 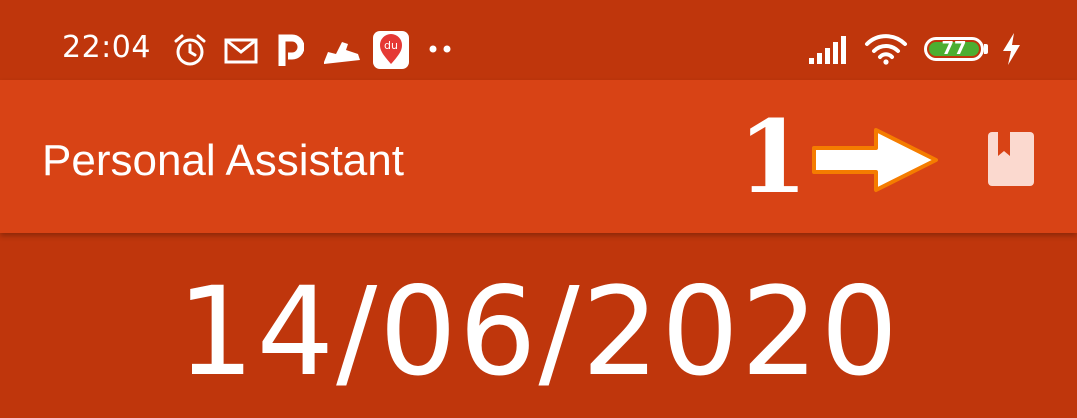 What do you see at coordinates (440, 49) in the screenshot?
I see `more-dots-icon` at bounding box center [440, 49].